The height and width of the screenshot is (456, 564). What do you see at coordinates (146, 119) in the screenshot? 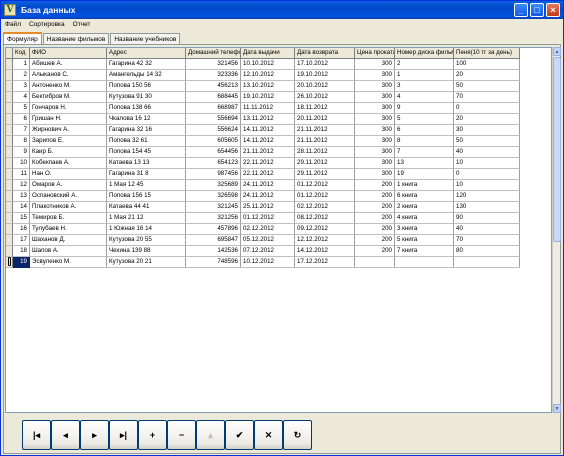
I see `table-cell: Чкалова 16 12` at bounding box center [146, 119].